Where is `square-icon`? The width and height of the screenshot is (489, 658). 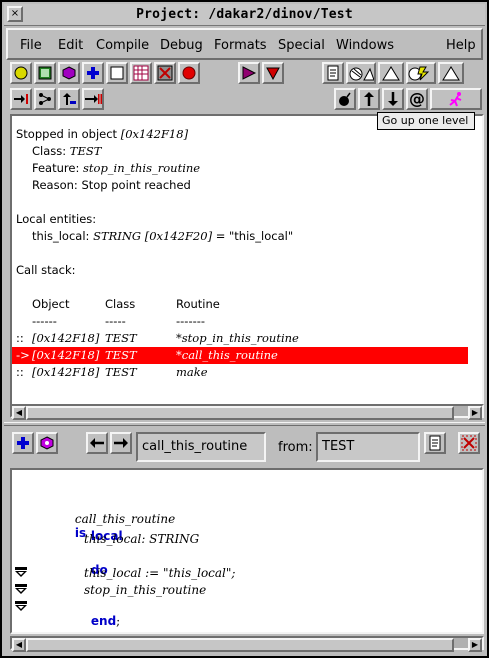
square-icon is located at coordinates (117, 73).